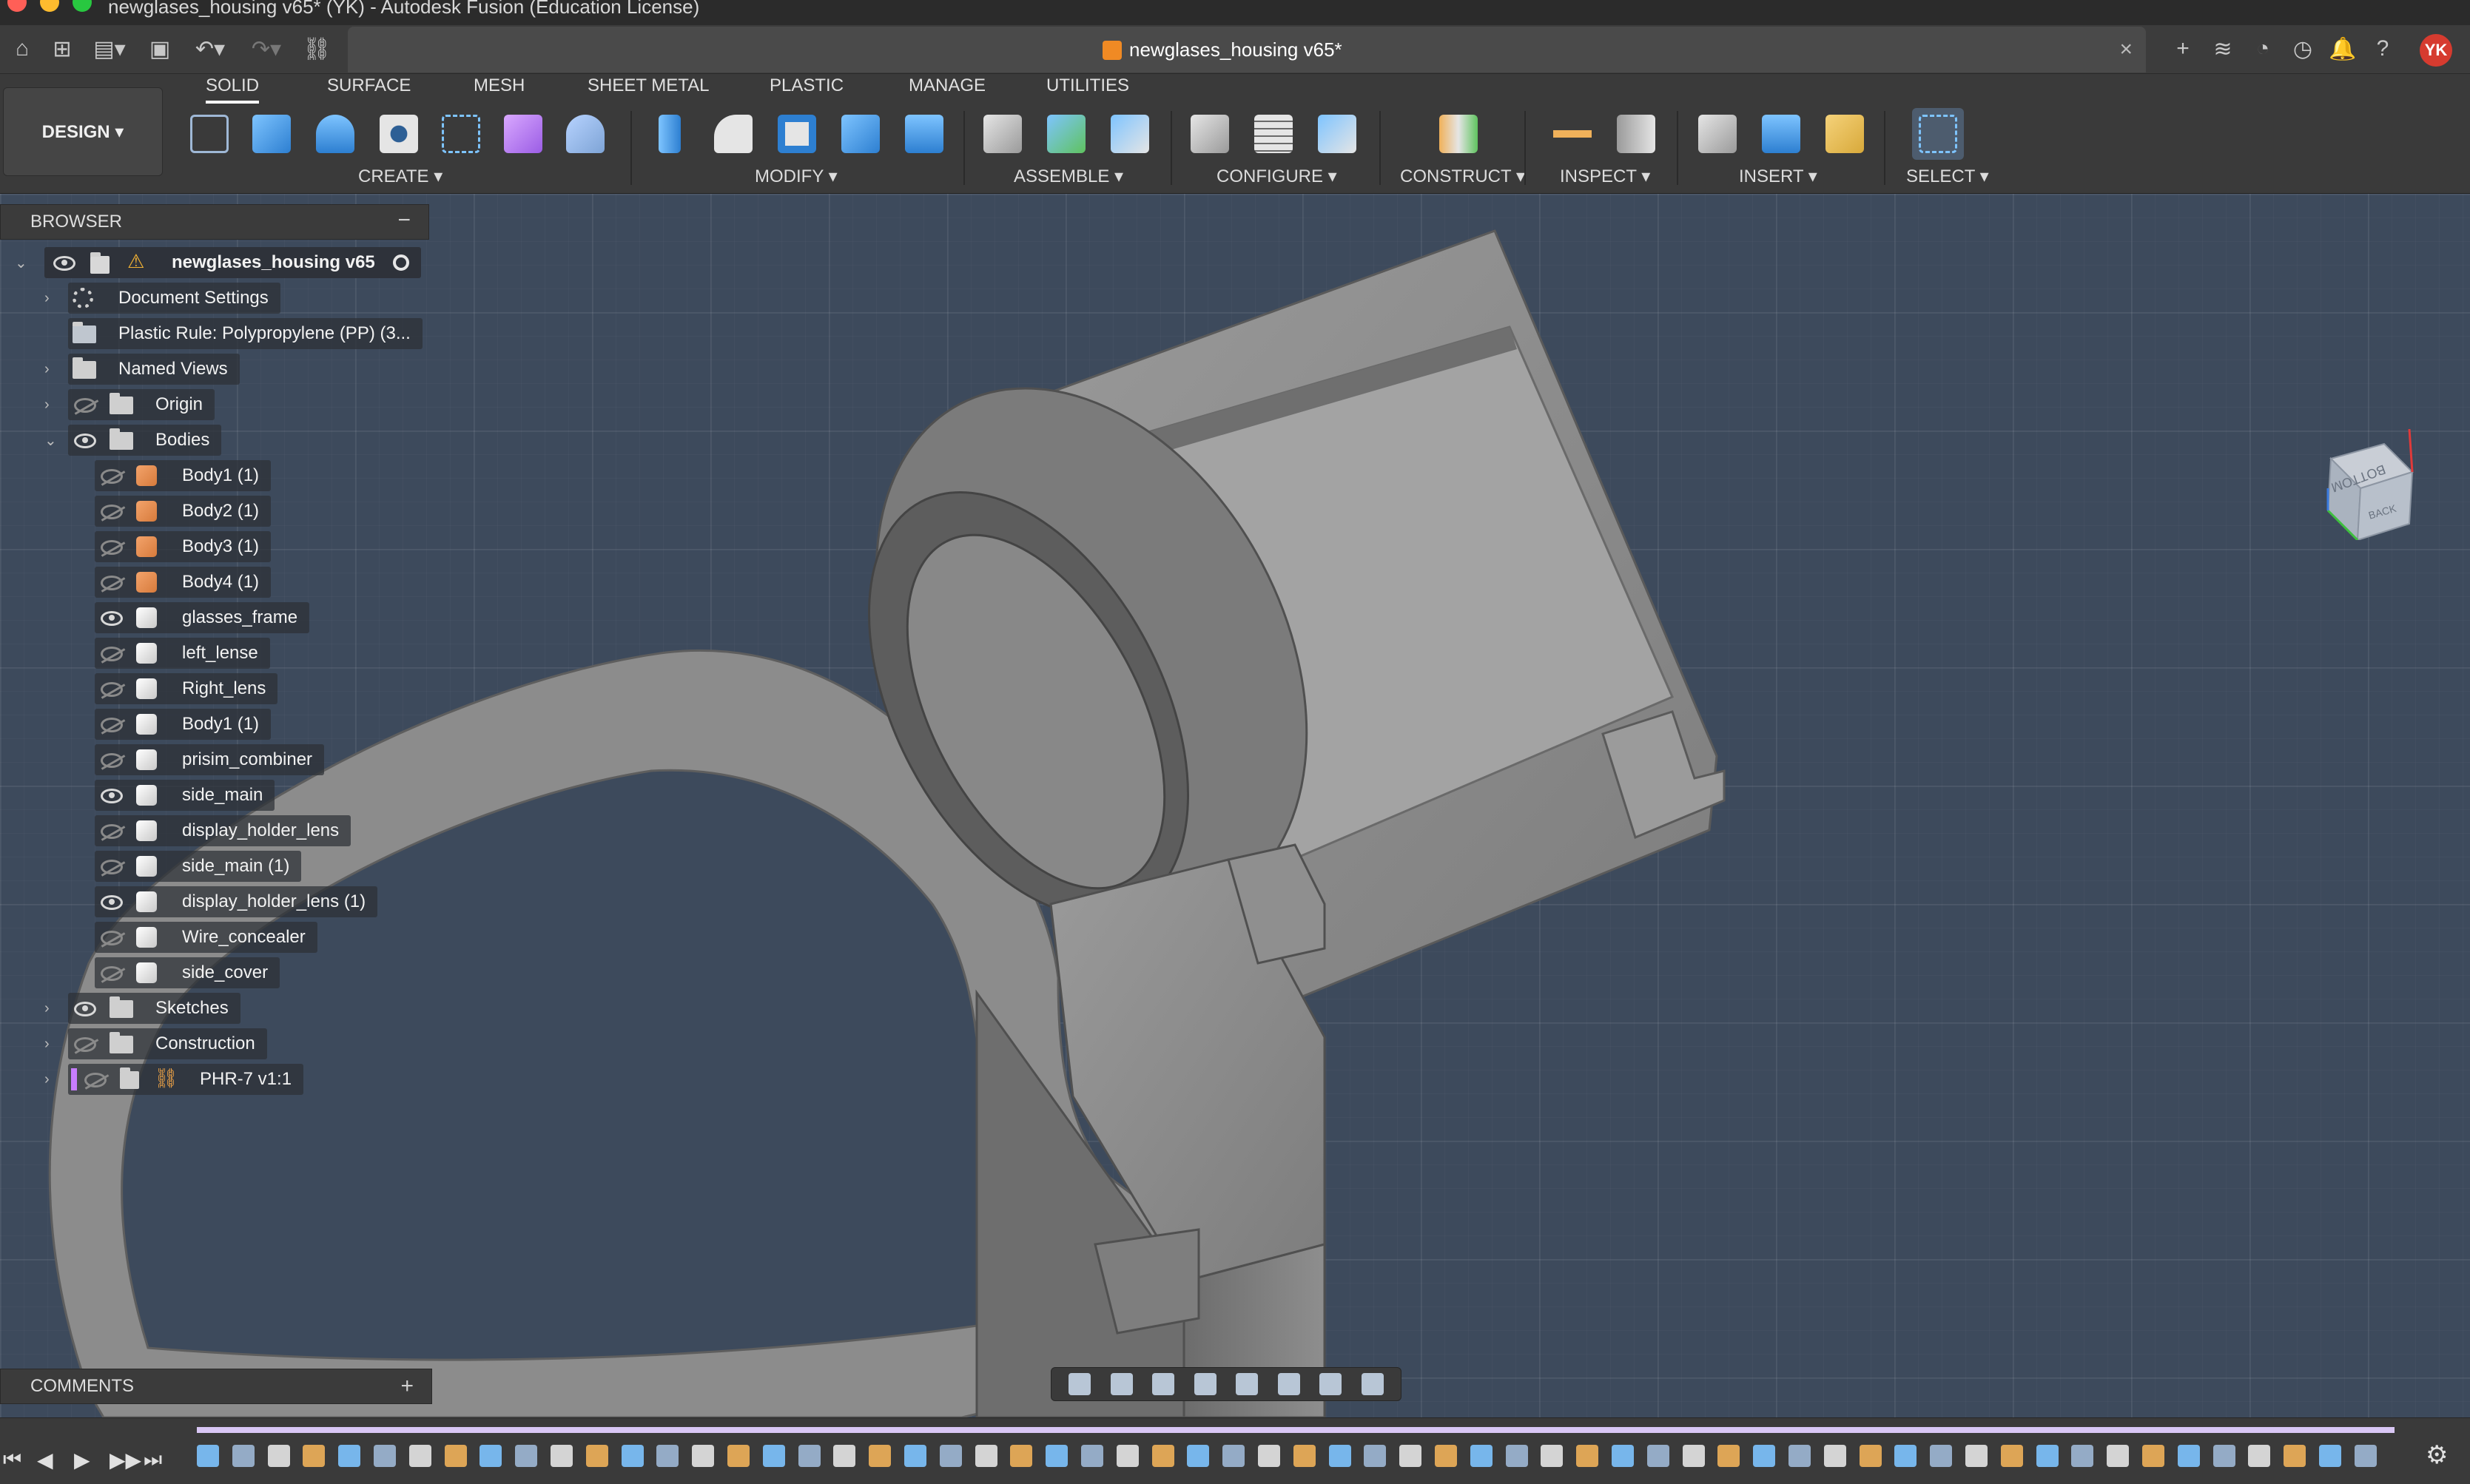 The width and height of the screenshot is (2470, 1484). I want to click on orbit-icon, so click(1080, 1384).